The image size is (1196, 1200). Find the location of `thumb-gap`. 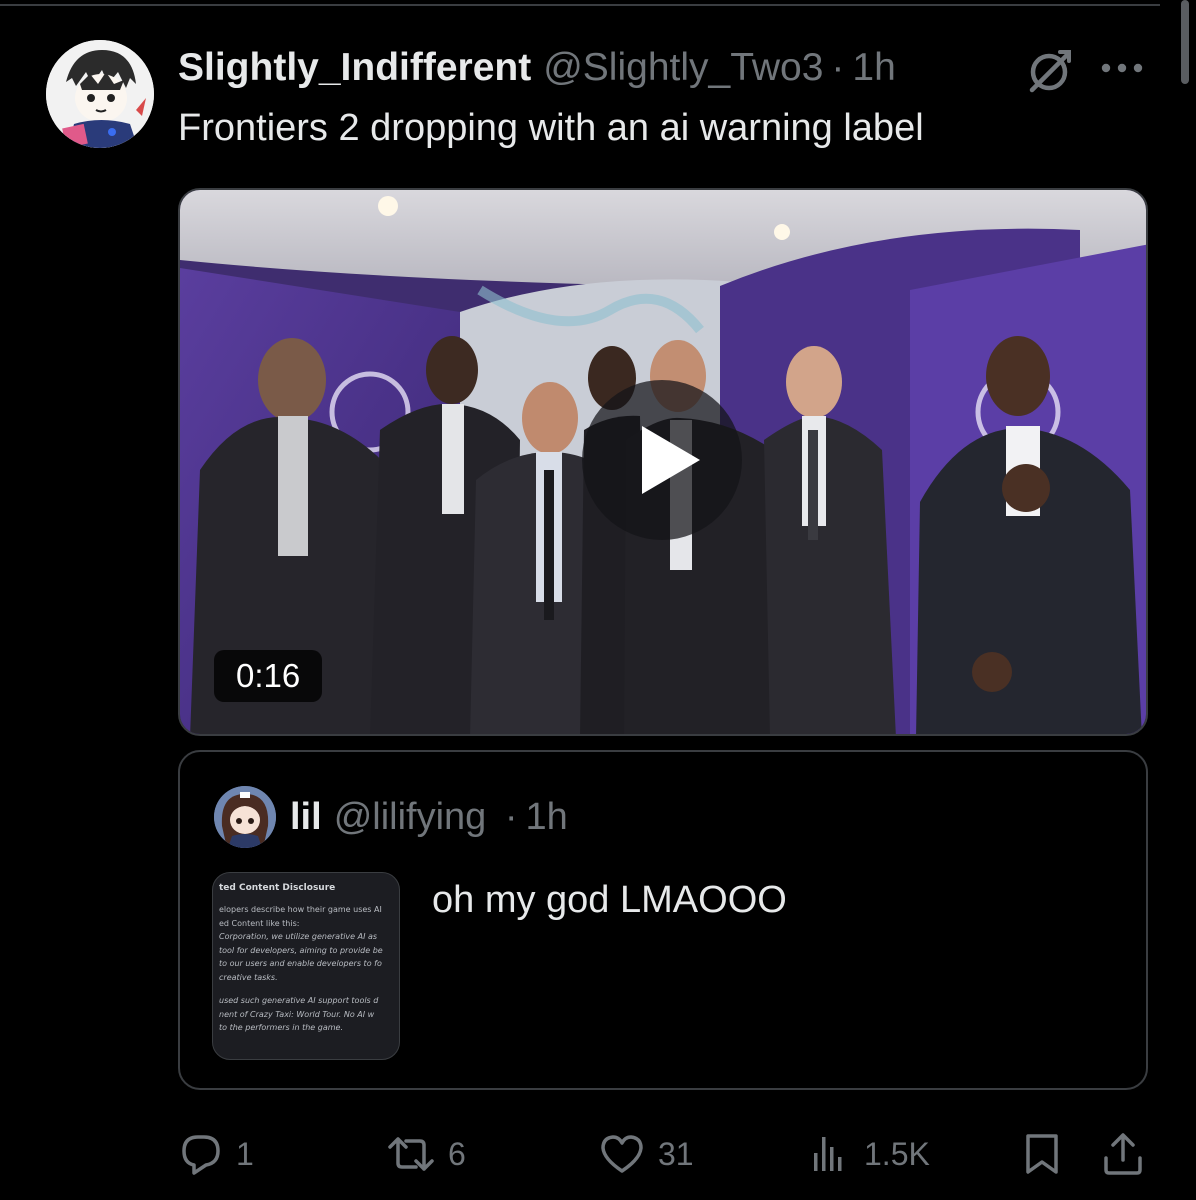

thumb-gap is located at coordinates (309, 989).